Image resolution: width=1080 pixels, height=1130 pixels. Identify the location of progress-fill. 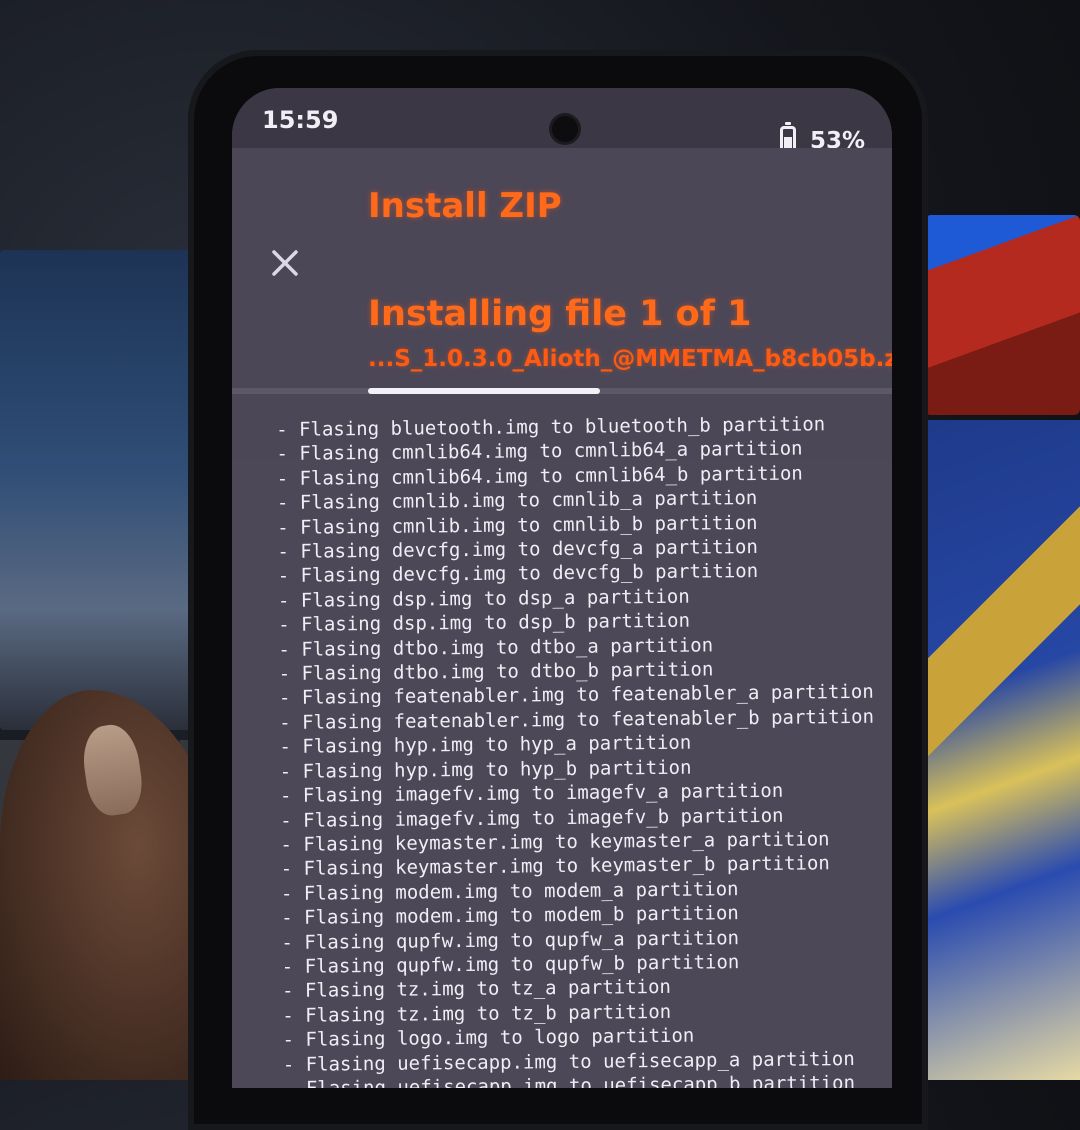
(484, 391).